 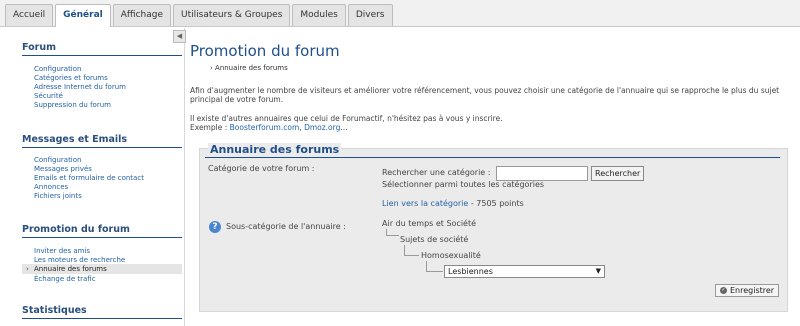 What do you see at coordinates (524, 271) in the screenshot?
I see `subcategory-select: Lesbiennes ▼` at bounding box center [524, 271].